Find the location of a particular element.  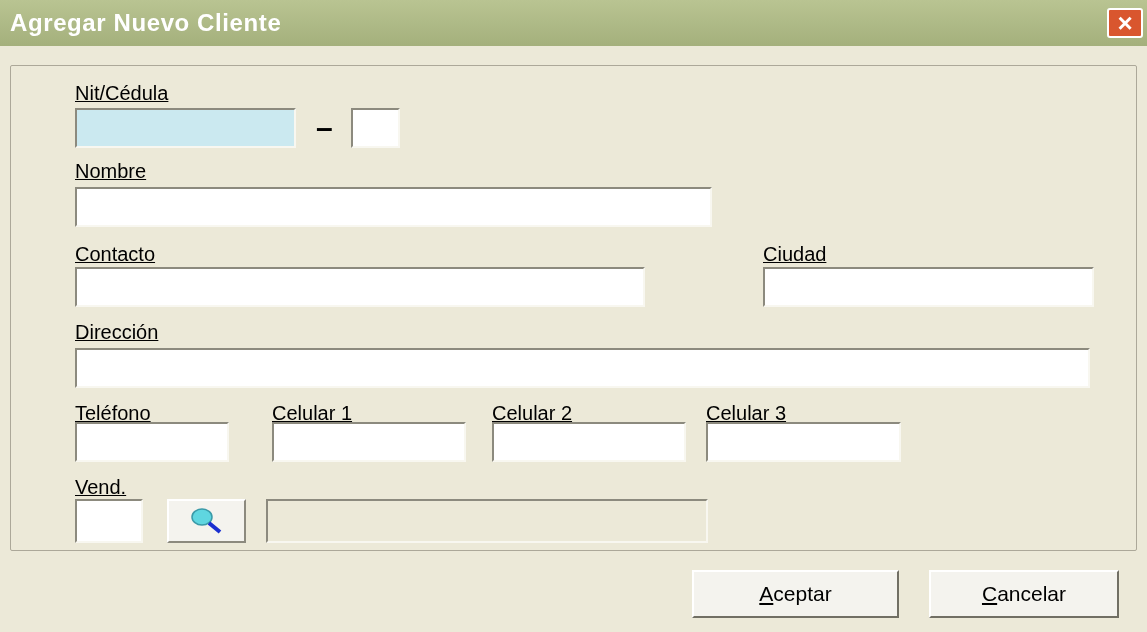

field-label: Celular 3 is located at coordinates (747, 413).